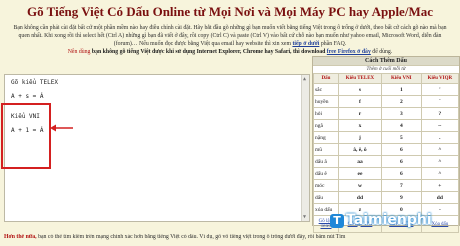  I want to click on row-cell: w, so click(360, 185).